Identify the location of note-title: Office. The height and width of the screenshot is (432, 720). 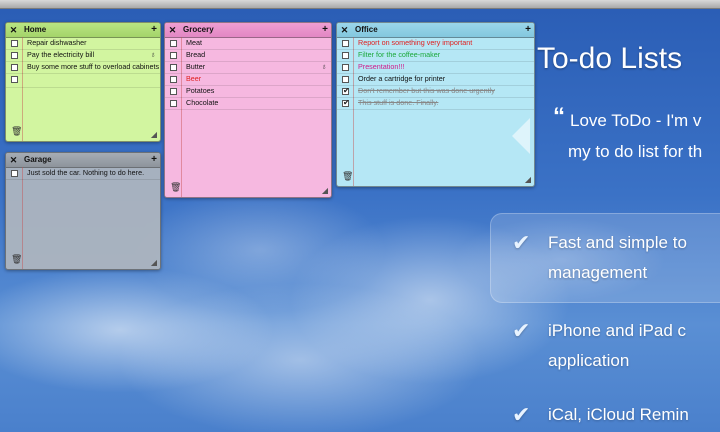
(437, 30).